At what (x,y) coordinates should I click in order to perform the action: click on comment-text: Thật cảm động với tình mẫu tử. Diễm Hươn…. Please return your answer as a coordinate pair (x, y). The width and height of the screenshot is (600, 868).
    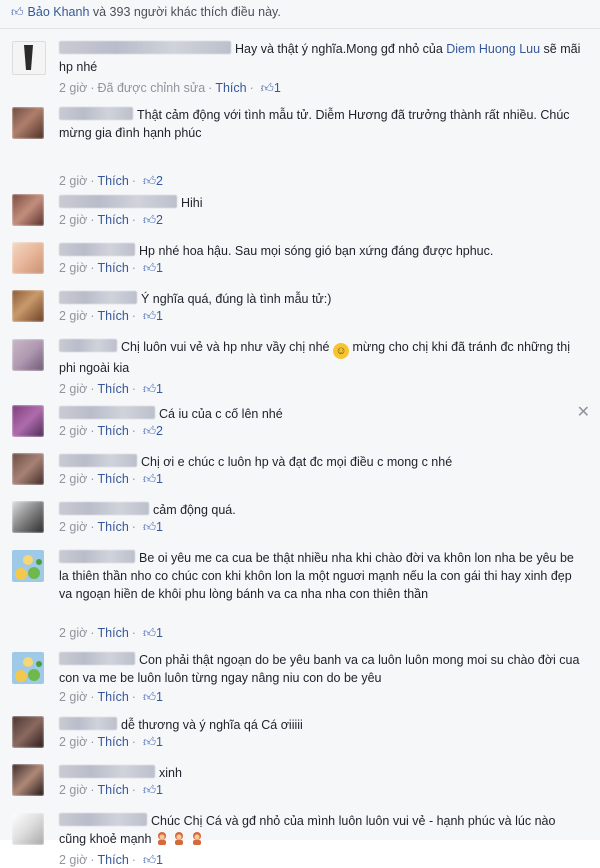
    Looking at the image, I should click on (314, 124).